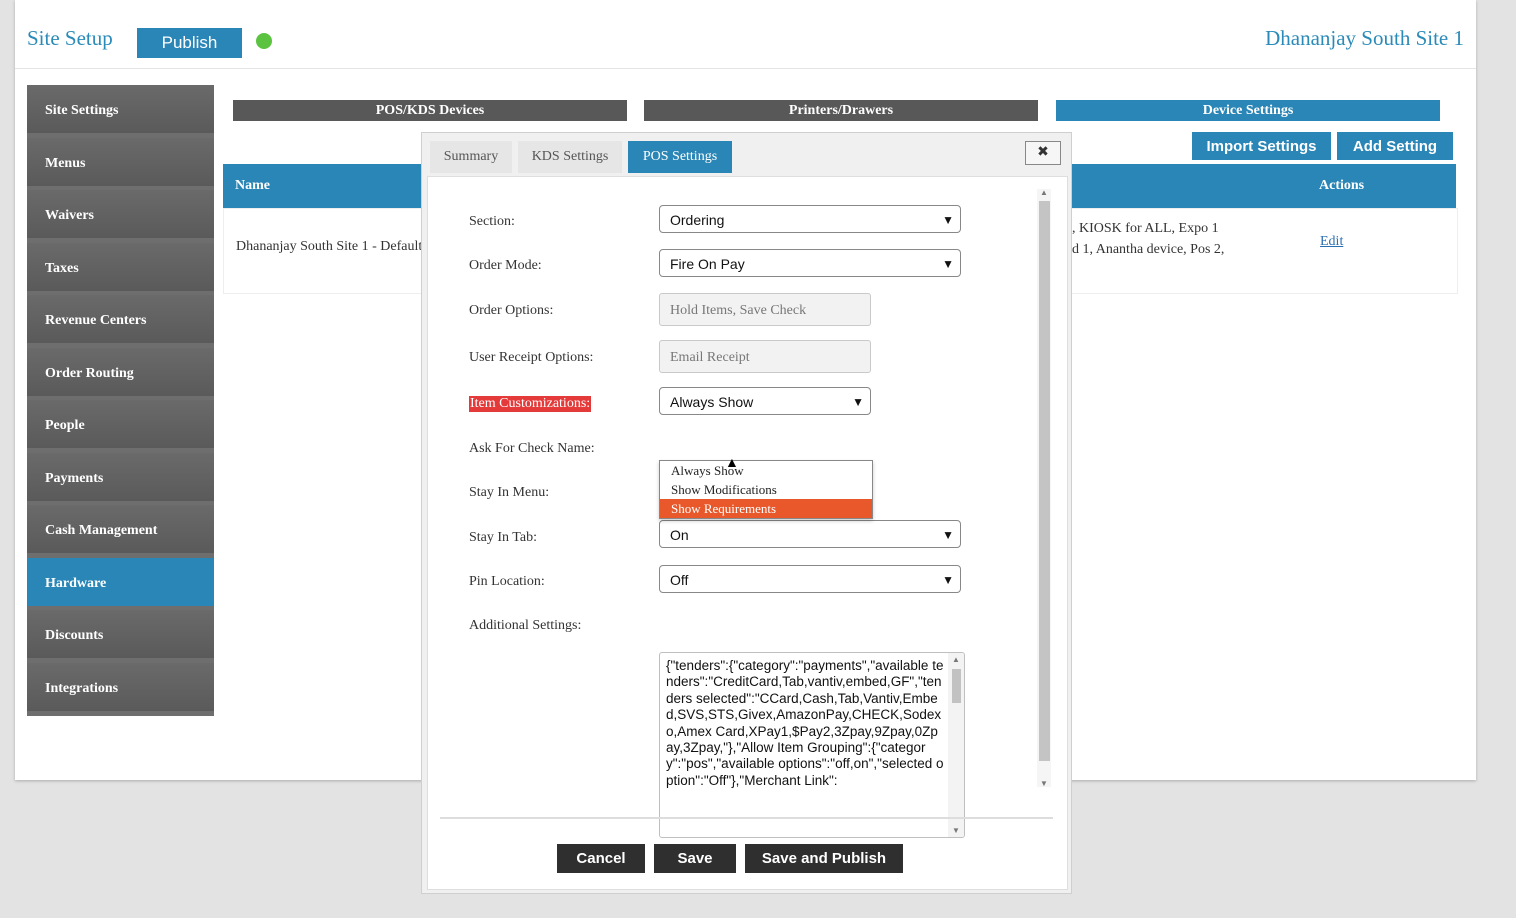  What do you see at coordinates (956, 745) in the screenshot?
I see `textarea-scrollbar: ▲ ▼` at bounding box center [956, 745].